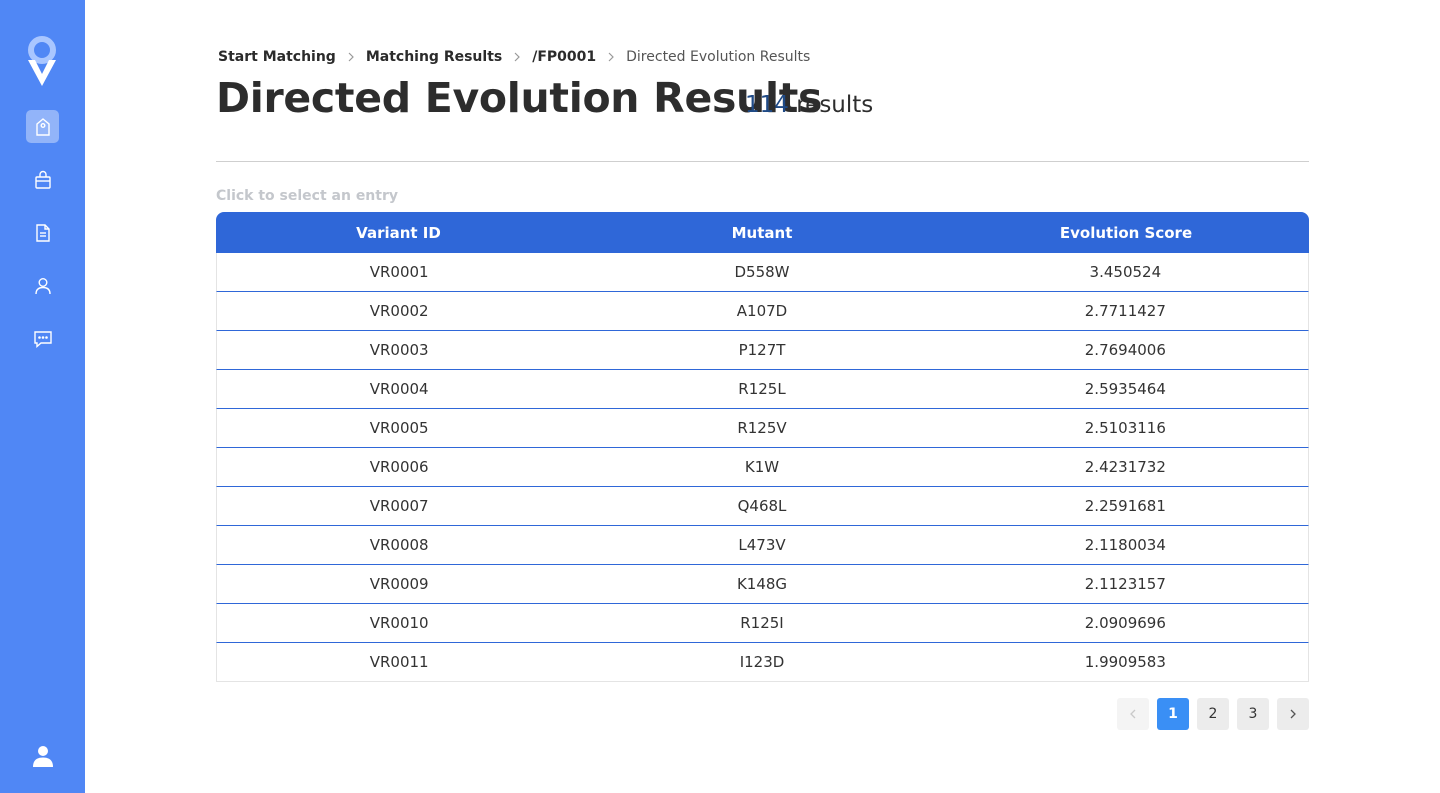 This screenshot has height=793, width=1440. I want to click on cell-variant-id: VR0009, so click(399, 584).